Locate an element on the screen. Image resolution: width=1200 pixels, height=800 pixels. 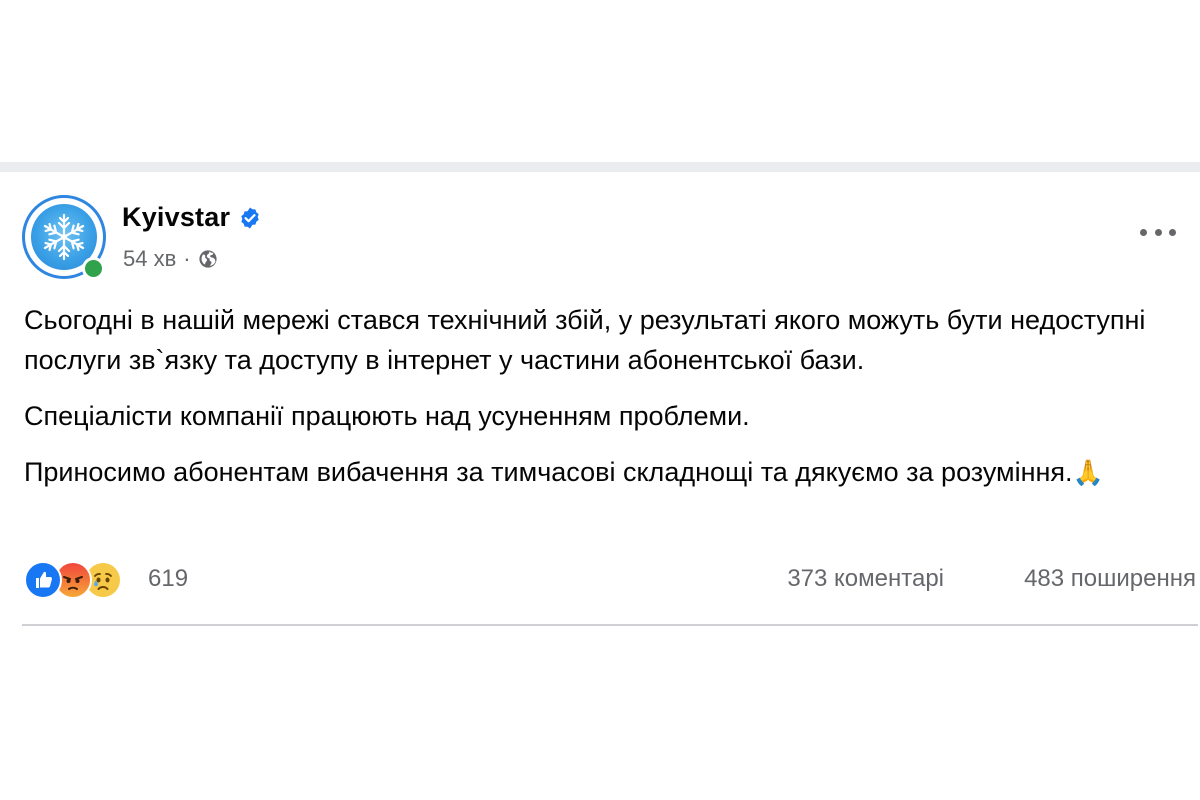
online-status-indicator is located at coordinates (93, 268).